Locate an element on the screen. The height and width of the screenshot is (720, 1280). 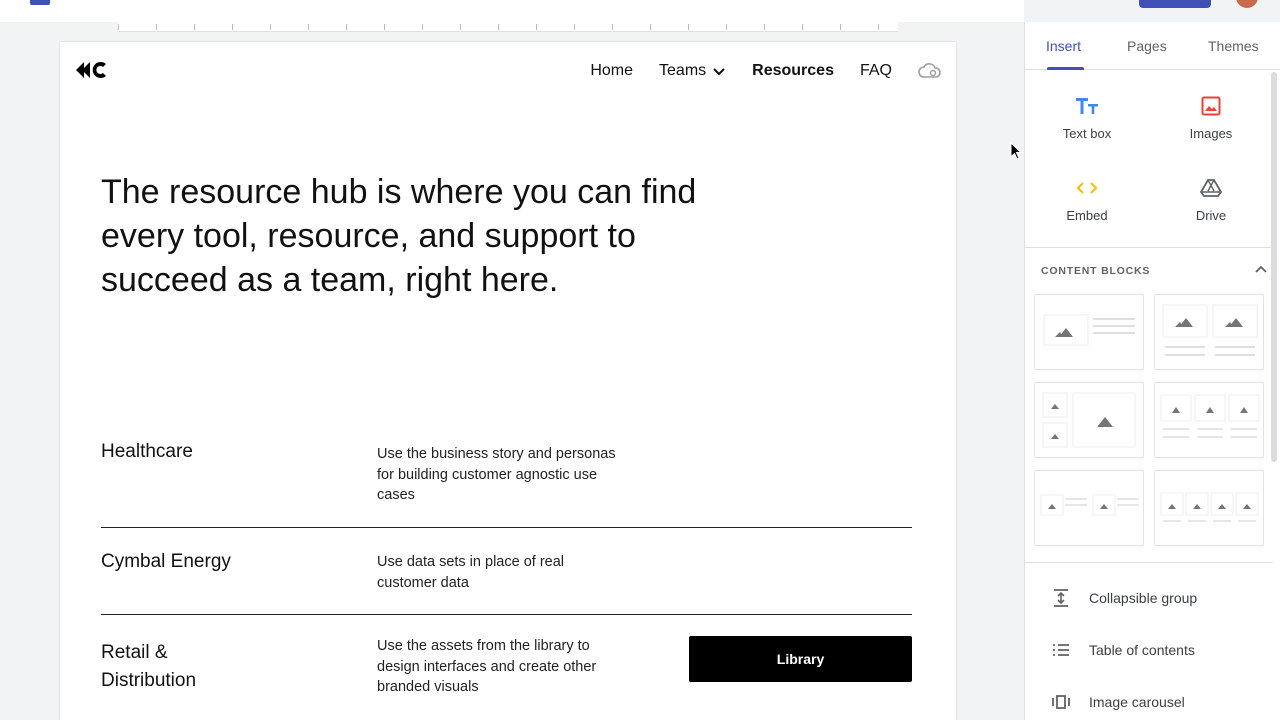
drive-icon is located at coordinates (1211, 188).